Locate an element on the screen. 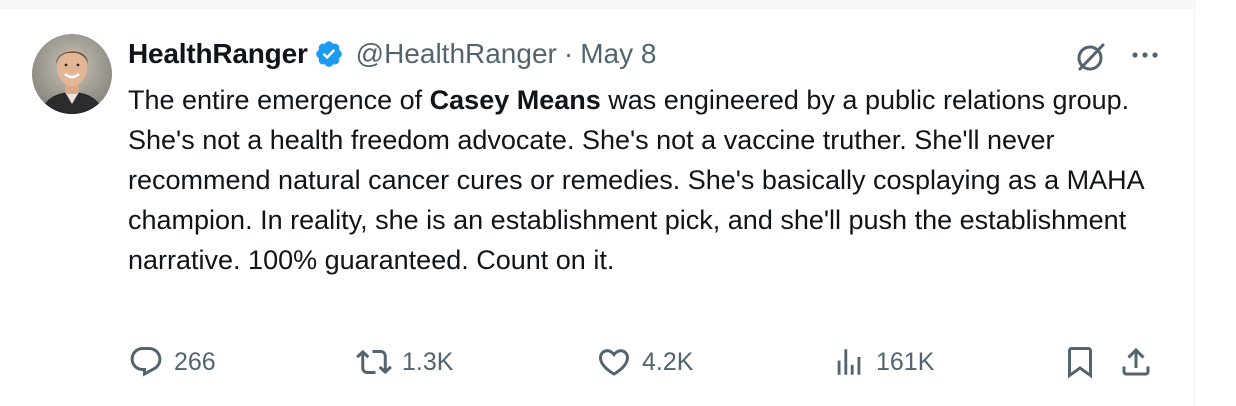  like-count: 4.2K is located at coordinates (668, 361).